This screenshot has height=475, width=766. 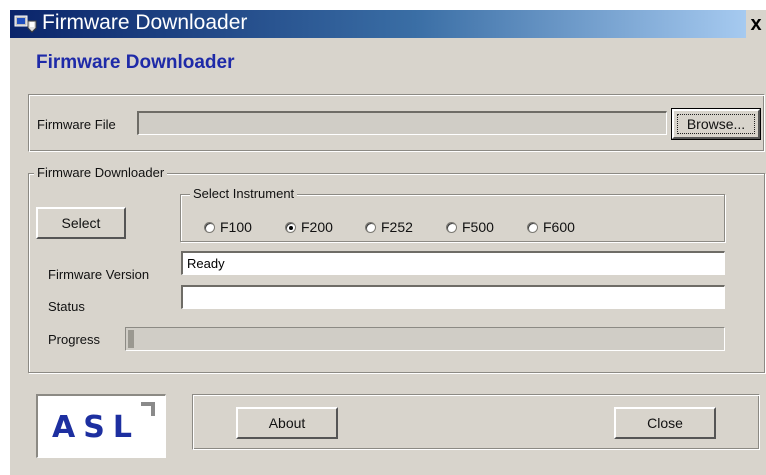 I want to click on radio-f600: F600, so click(x=551, y=227).